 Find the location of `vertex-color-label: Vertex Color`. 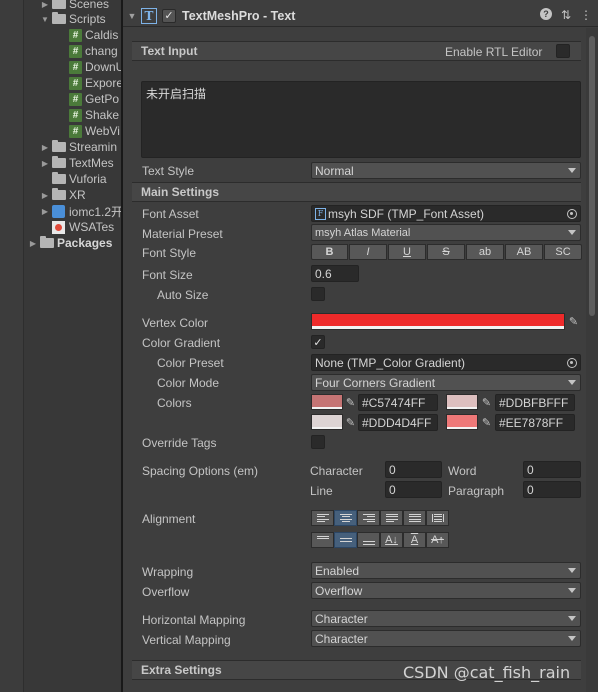

vertex-color-label: Vertex Color is located at coordinates (175, 323).